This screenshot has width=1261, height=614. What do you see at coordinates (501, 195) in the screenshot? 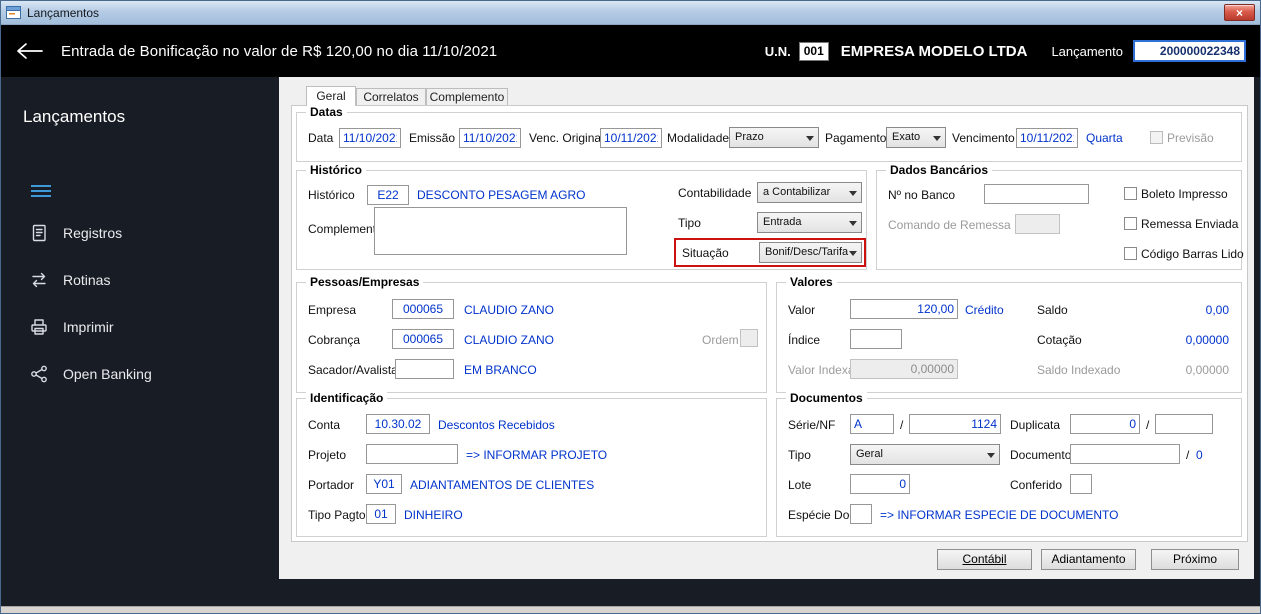
I see `historico-description: DESCONTO PESAGEM AGRO` at bounding box center [501, 195].